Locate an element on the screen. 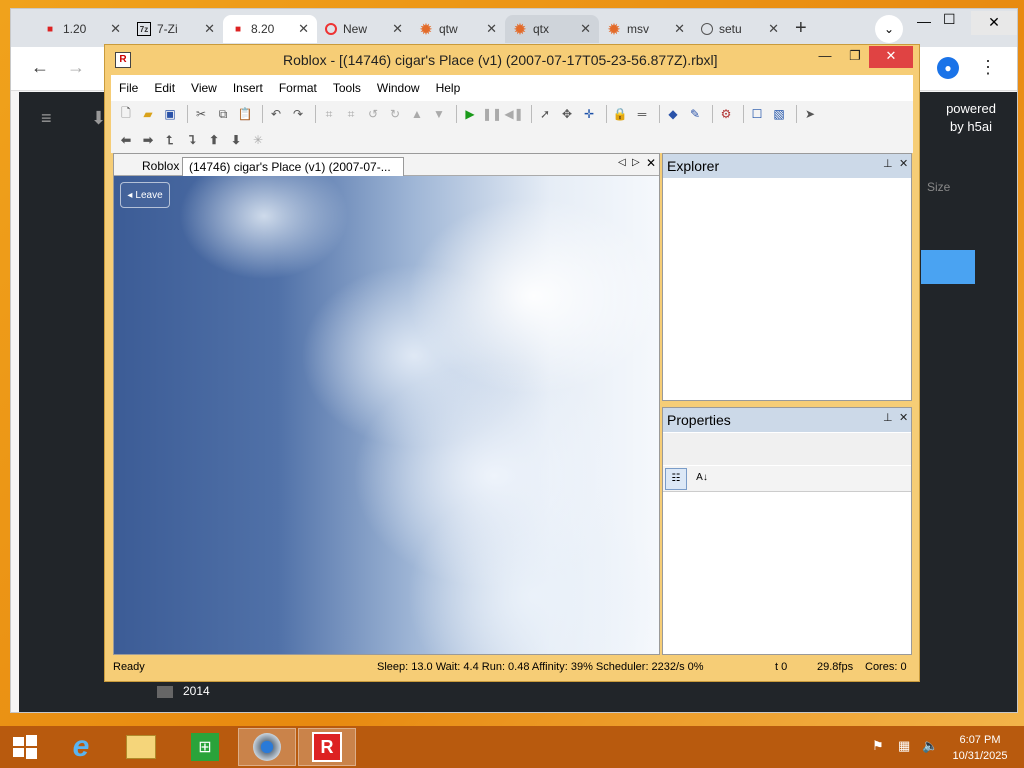 This screenshot has height=768, width=1024. save-icon: ▣ is located at coordinates (170, 114).